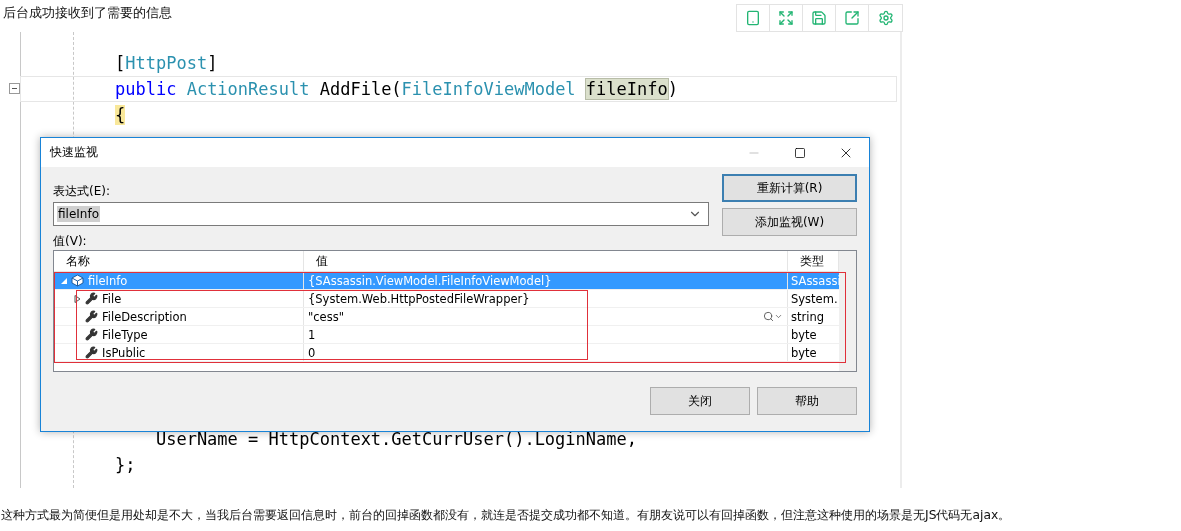 Image resolution: width=1181 pixels, height=531 pixels. What do you see at coordinates (63, 280) in the screenshot?
I see `collapse-triangle-icon` at bounding box center [63, 280].